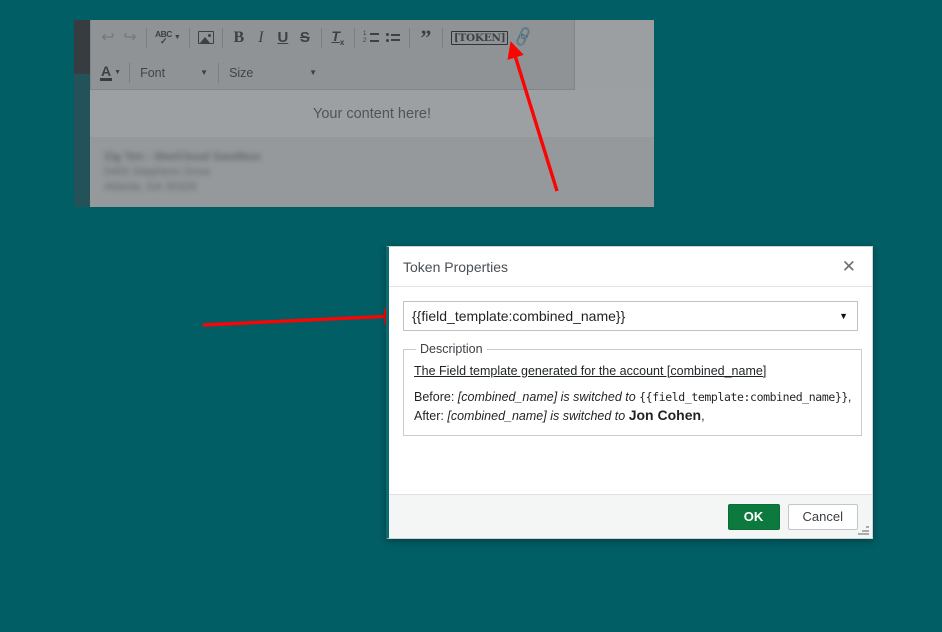  What do you see at coordinates (106, 71) in the screenshot?
I see `text-color-glyph: A` at bounding box center [106, 71].